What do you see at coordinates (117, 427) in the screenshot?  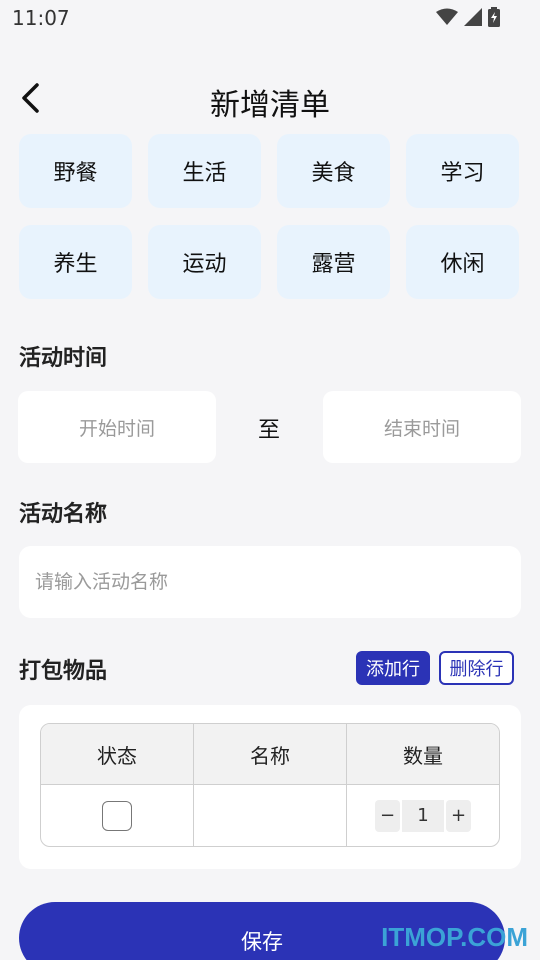 I see `start-time-field: 开始时间` at bounding box center [117, 427].